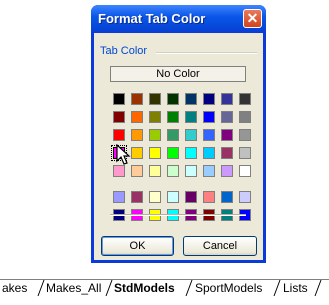 This screenshot has width=329, height=305. I want to click on cancel-button: Cancel, so click(220, 246).